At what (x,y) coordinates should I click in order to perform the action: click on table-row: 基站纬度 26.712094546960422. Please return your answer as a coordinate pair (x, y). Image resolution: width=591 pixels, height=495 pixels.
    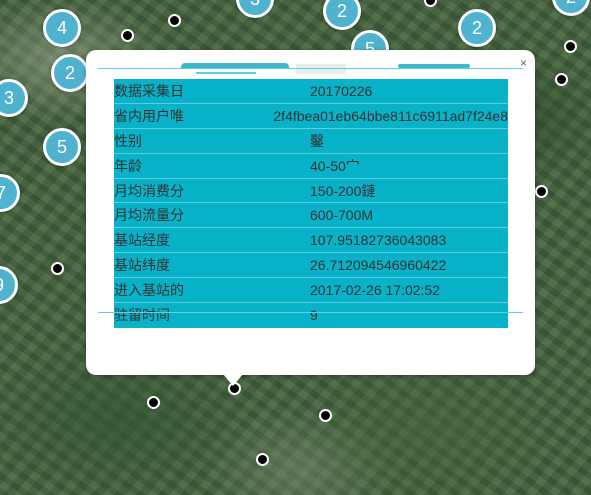
    Looking at the image, I should click on (311, 266).